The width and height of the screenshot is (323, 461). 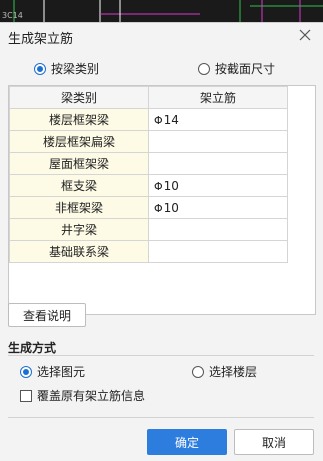 What do you see at coordinates (79, 163) in the screenshot?
I see `beam-type-cell: 屋面框架梁` at bounding box center [79, 163].